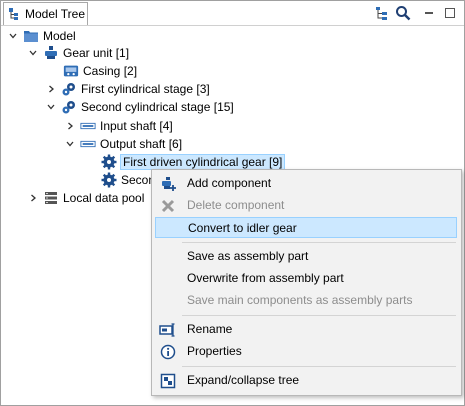 The height and width of the screenshot is (406, 465). I want to click on menu-item-save-as-assembly-part: Save as assembly part, so click(306, 256).